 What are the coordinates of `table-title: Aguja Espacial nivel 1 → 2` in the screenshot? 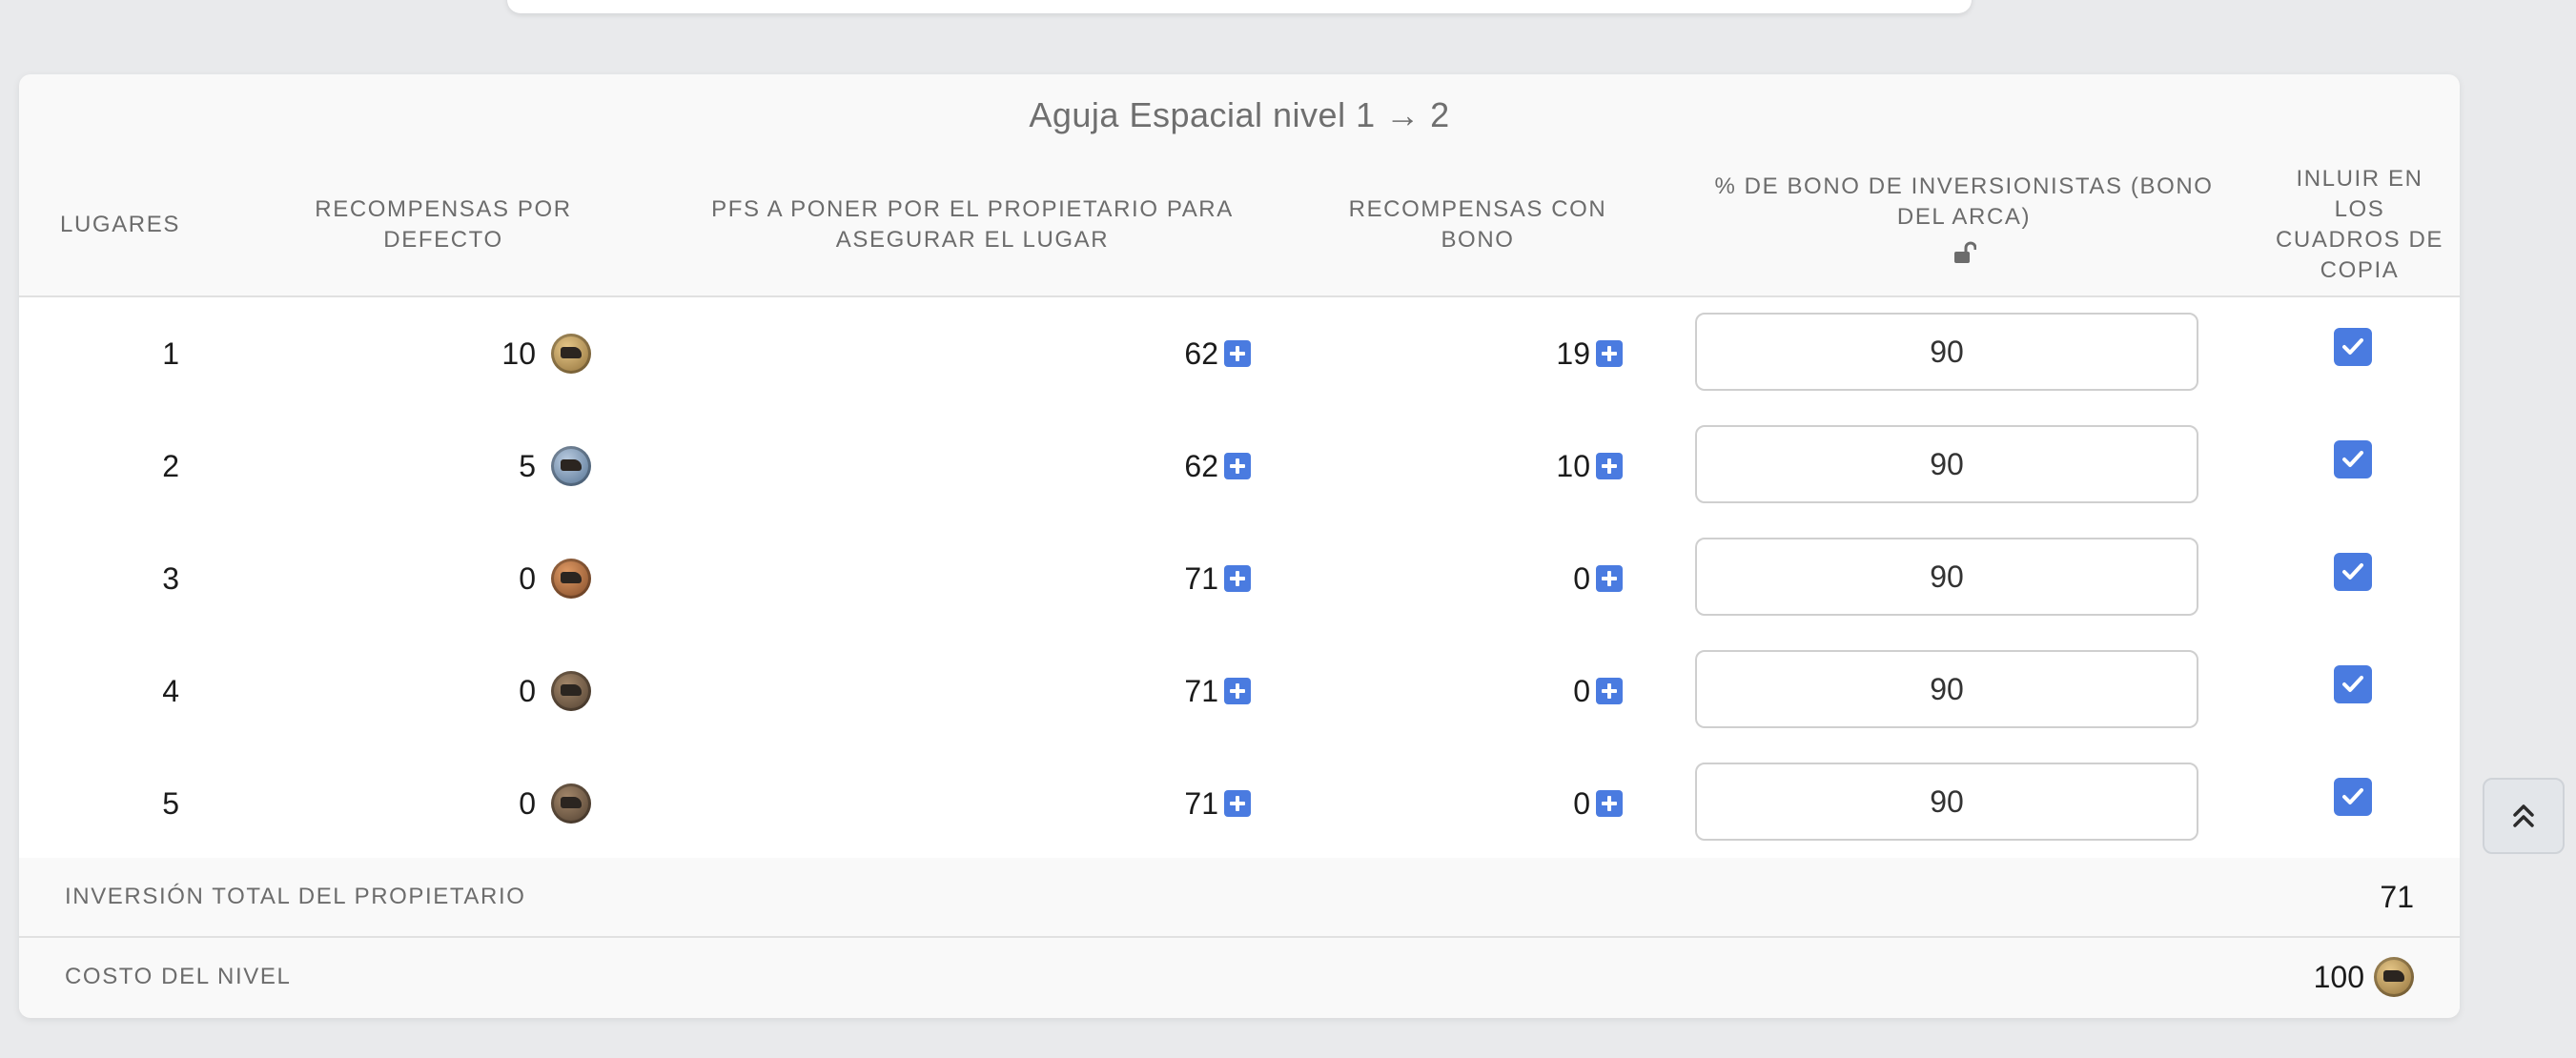 It's located at (1239, 115).